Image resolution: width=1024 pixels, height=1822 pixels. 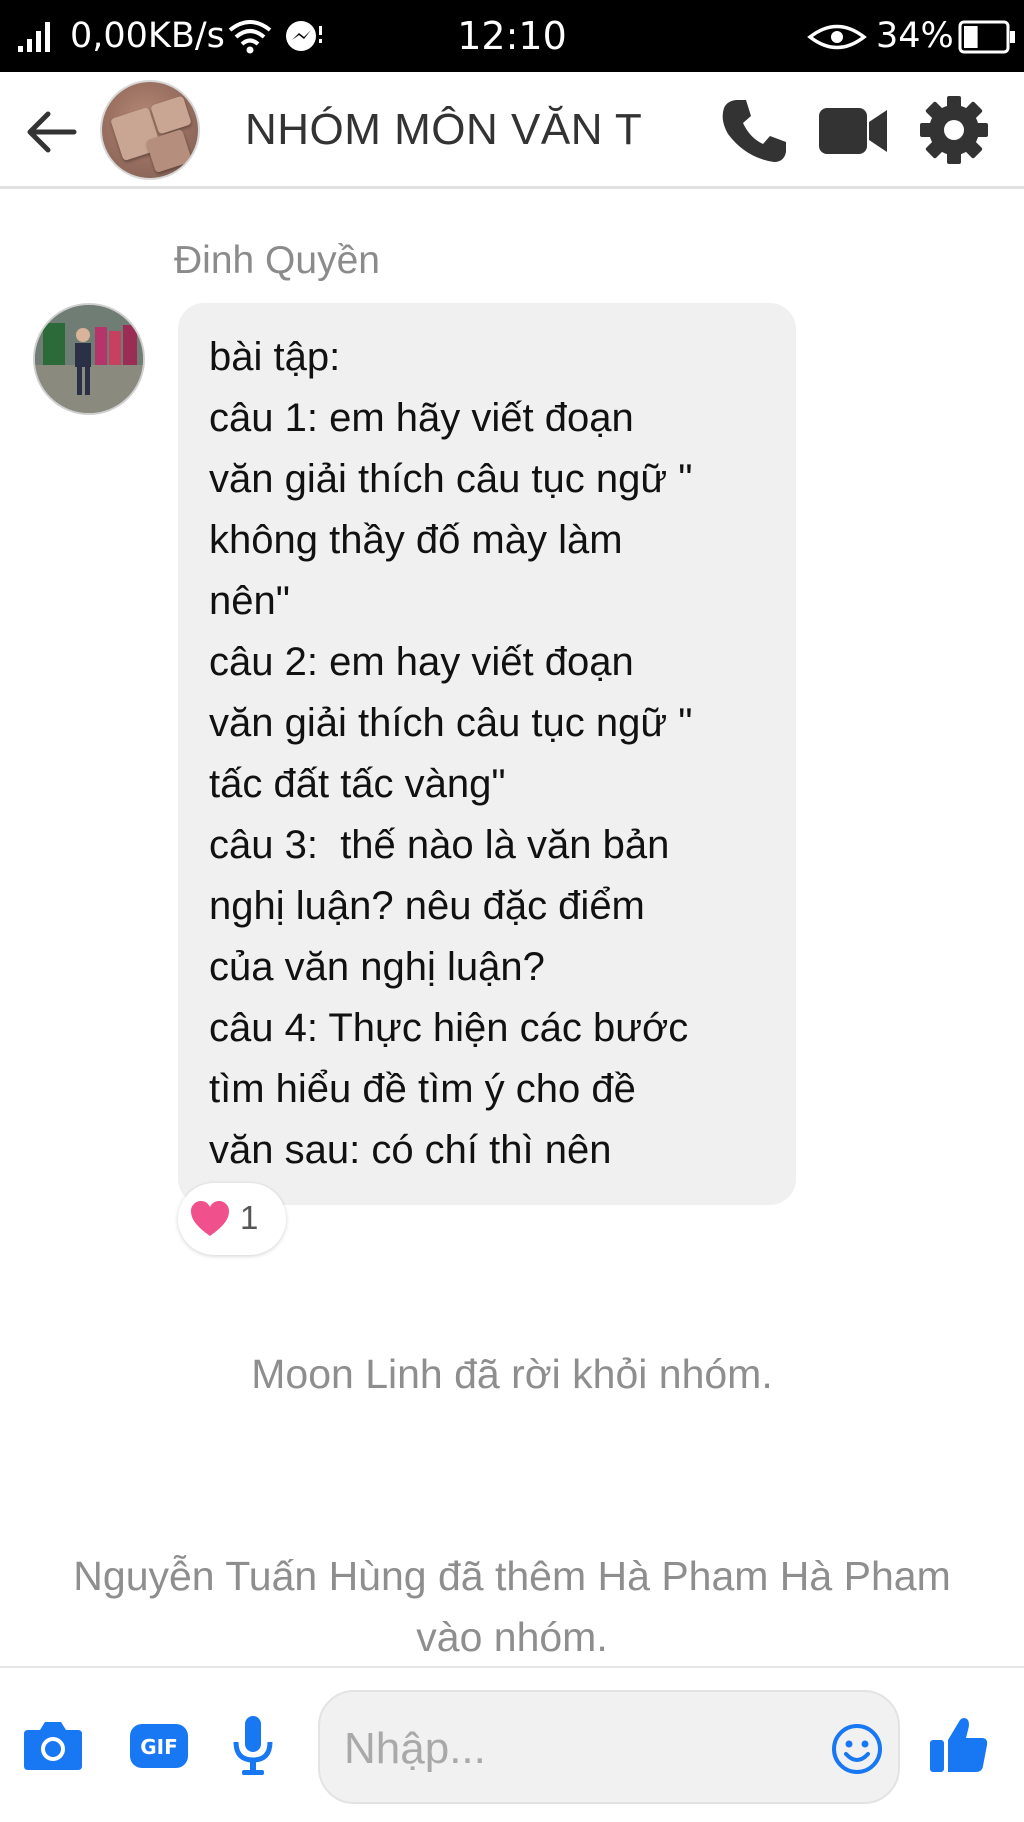 What do you see at coordinates (89, 359) in the screenshot?
I see `sender-avatar` at bounding box center [89, 359].